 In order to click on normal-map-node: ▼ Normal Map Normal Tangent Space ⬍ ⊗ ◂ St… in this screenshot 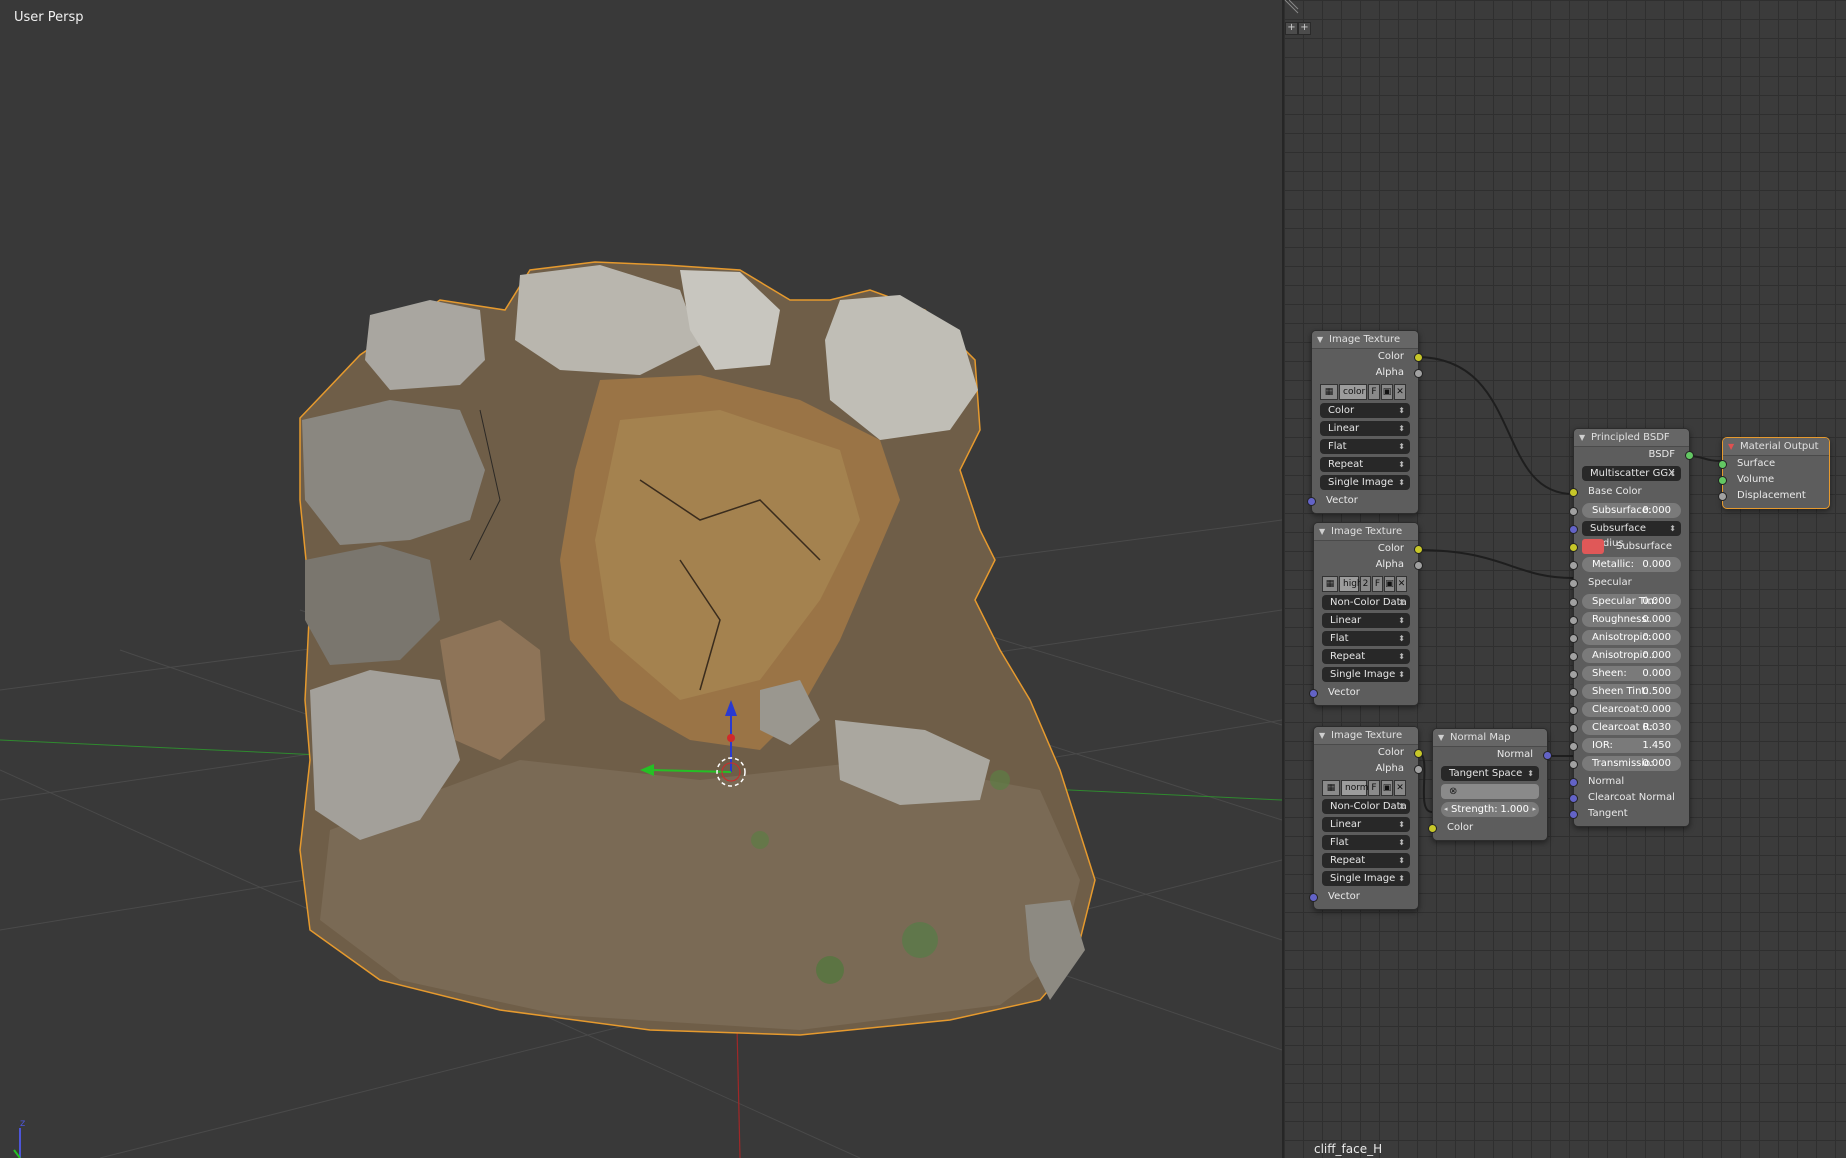, I will do `click(1490, 784)`.